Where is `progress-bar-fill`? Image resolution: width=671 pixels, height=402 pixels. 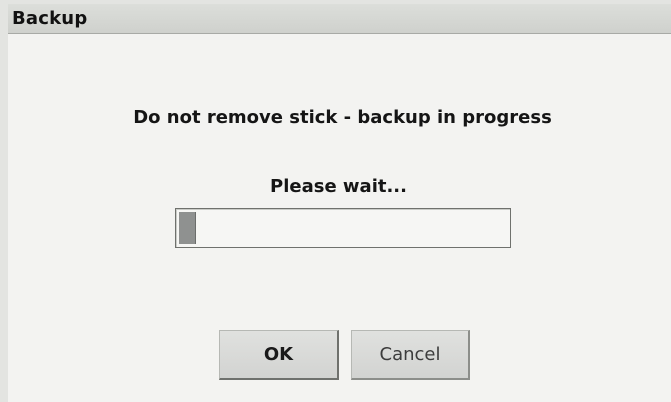 progress-bar-fill is located at coordinates (187, 228).